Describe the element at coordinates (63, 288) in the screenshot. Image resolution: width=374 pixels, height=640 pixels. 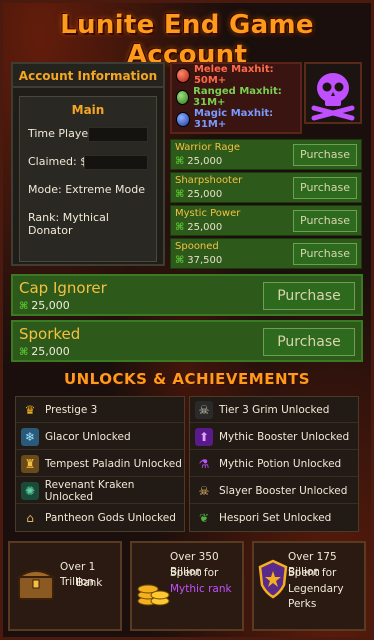
I see `perk-name: Cap Ignorer` at that location.